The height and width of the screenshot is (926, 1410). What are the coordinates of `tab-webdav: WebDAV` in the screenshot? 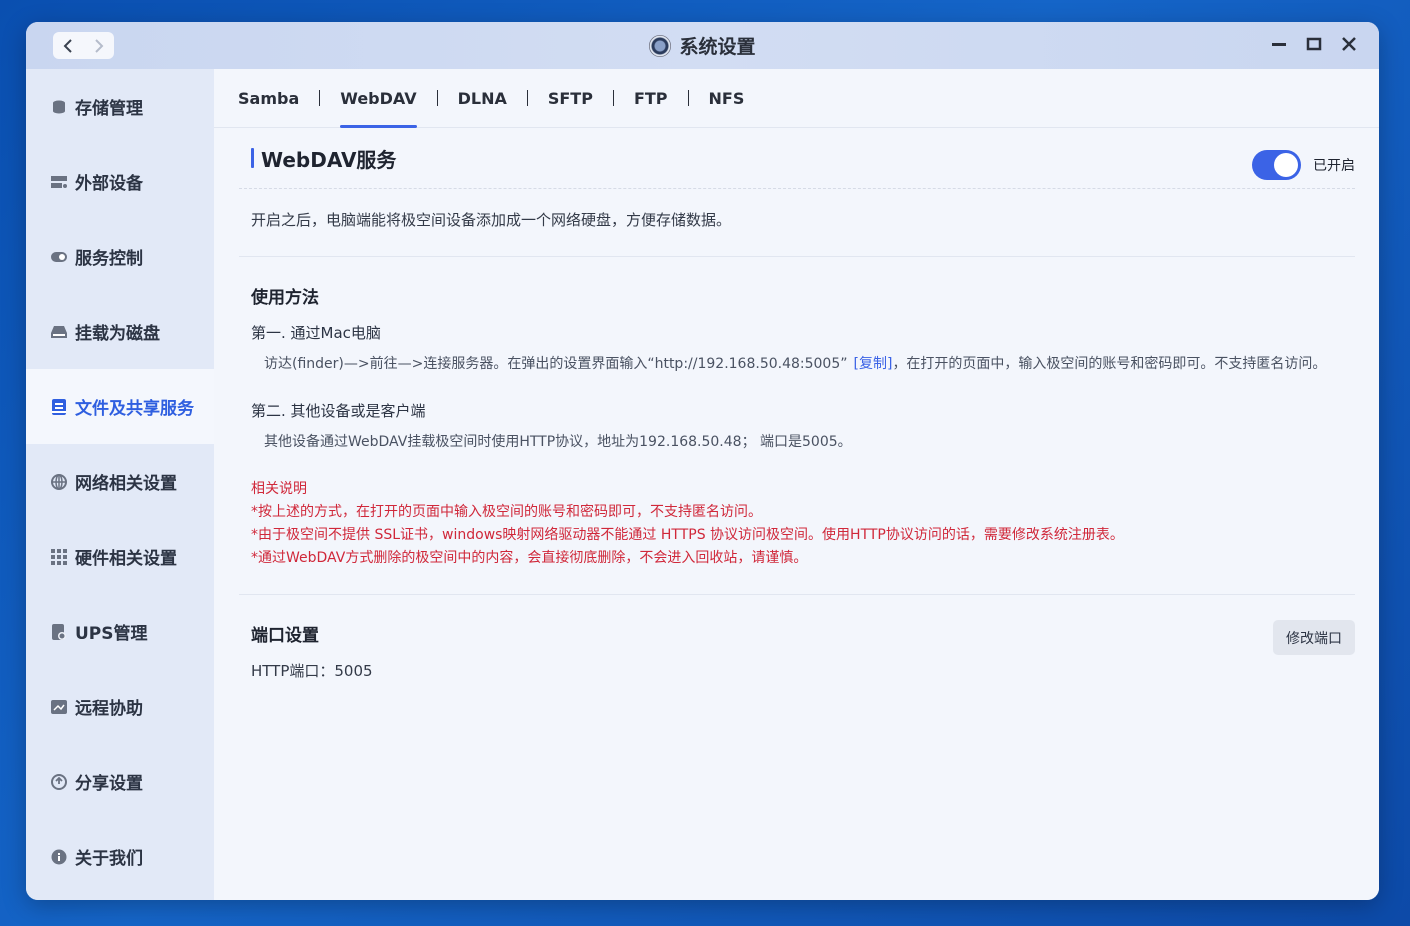 It's located at (378, 98).